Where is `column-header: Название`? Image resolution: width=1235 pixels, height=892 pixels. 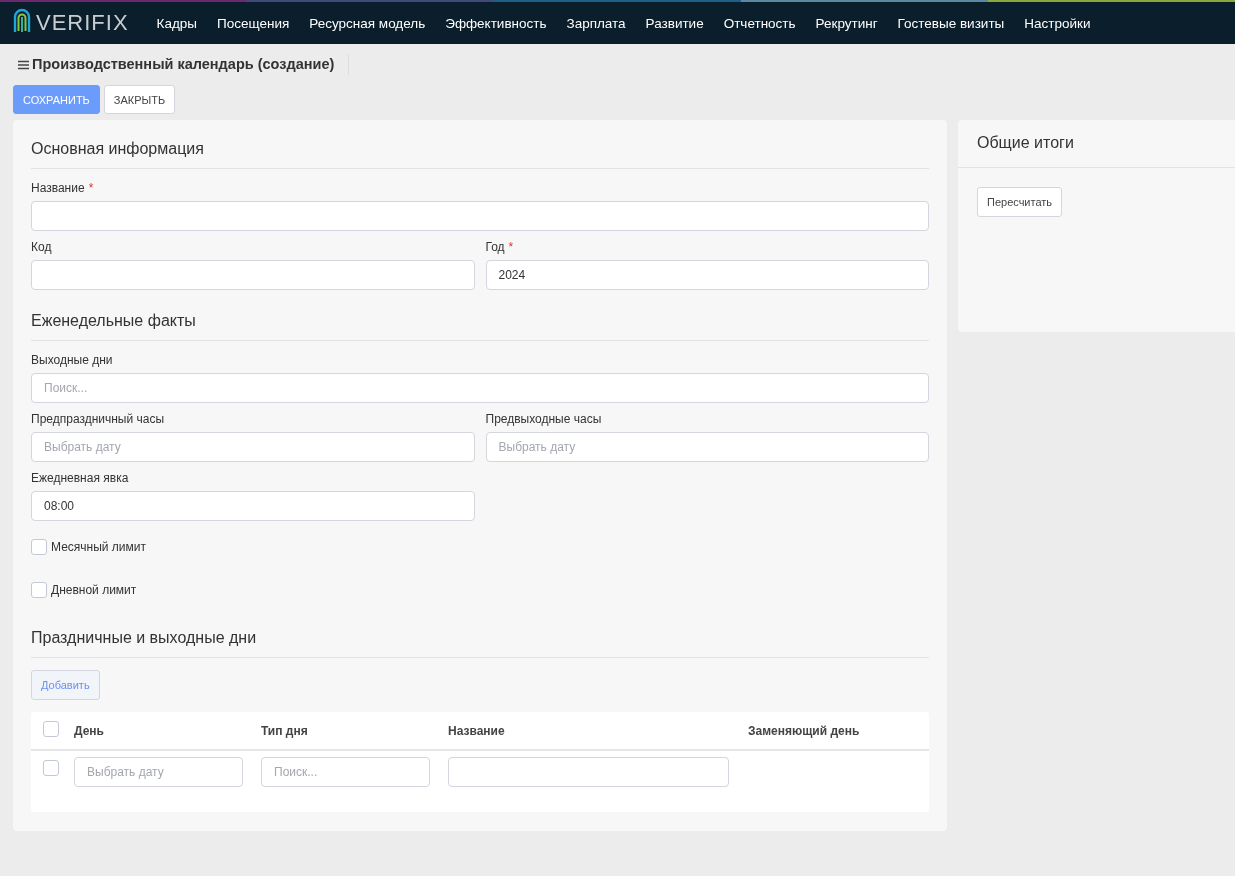
column-header: Название is located at coordinates (477, 730).